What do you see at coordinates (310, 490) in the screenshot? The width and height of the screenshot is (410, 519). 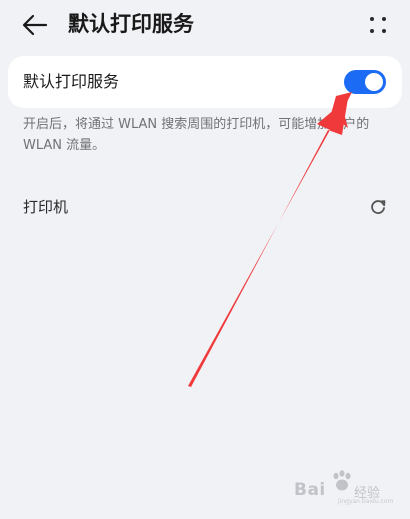 I see `watermark-brand: Bai` at bounding box center [310, 490].